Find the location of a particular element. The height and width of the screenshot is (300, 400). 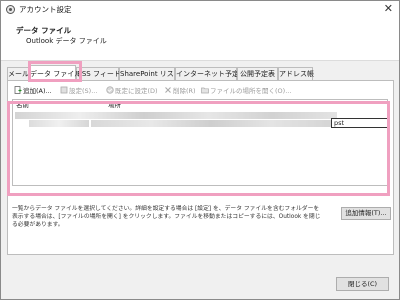

delete-button: 削除(R) is located at coordinates (180, 91).